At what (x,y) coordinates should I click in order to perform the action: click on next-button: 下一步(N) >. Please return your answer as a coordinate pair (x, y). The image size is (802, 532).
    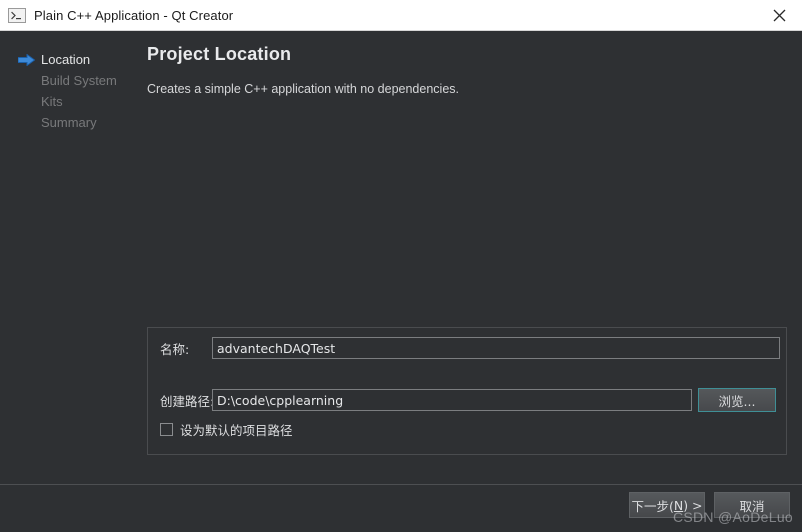
    Looking at the image, I should click on (667, 505).